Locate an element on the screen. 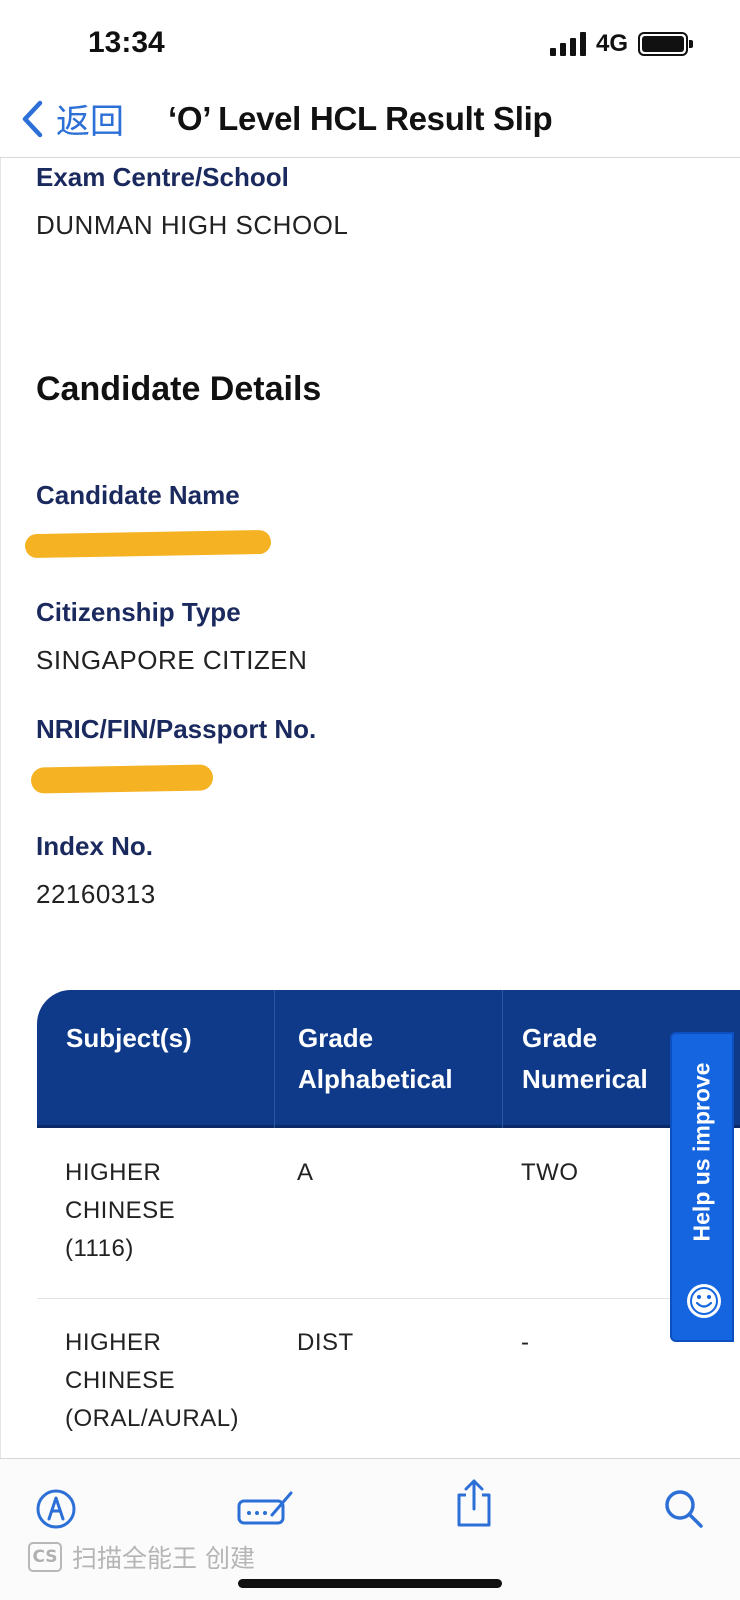 This screenshot has height=1600, width=740. page-title: ‘O’ Level HCL Result Slip is located at coordinates (360, 118).